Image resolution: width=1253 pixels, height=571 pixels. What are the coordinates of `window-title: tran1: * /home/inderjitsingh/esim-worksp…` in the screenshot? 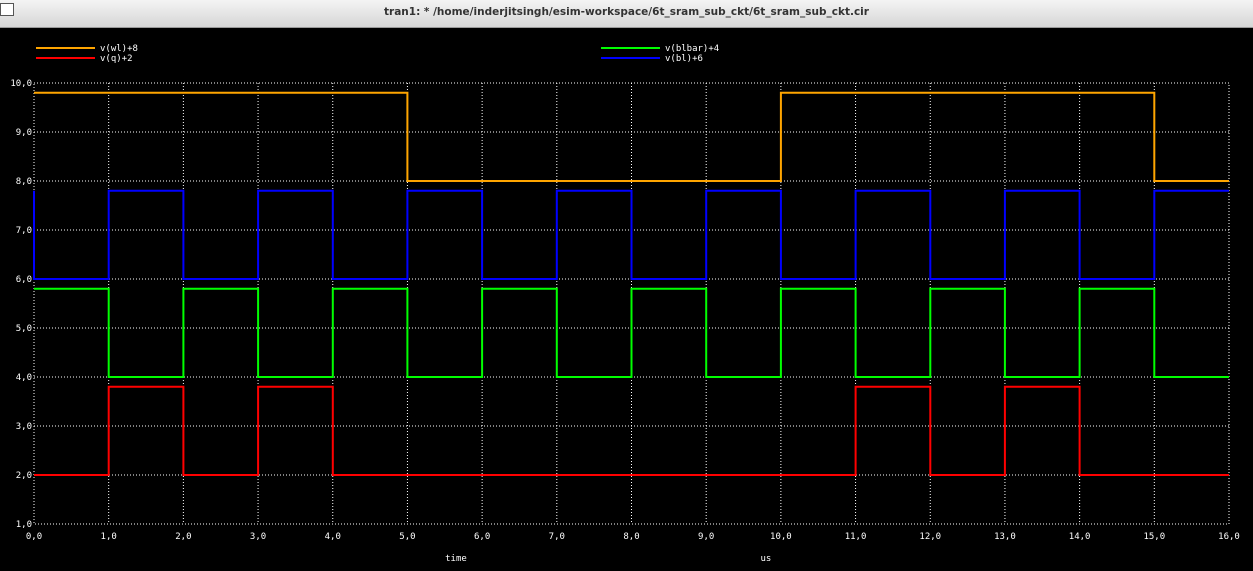 It's located at (626, 12).